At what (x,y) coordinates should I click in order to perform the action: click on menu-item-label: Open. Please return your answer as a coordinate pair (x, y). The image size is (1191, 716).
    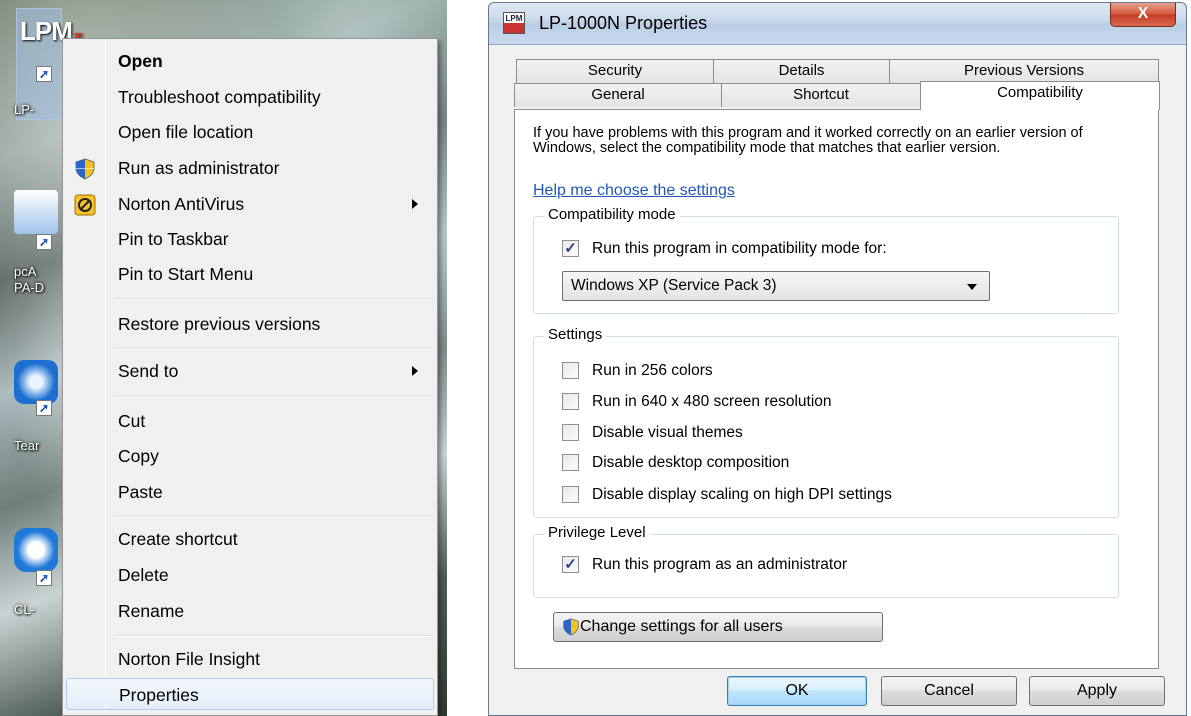
    Looking at the image, I should click on (140, 61).